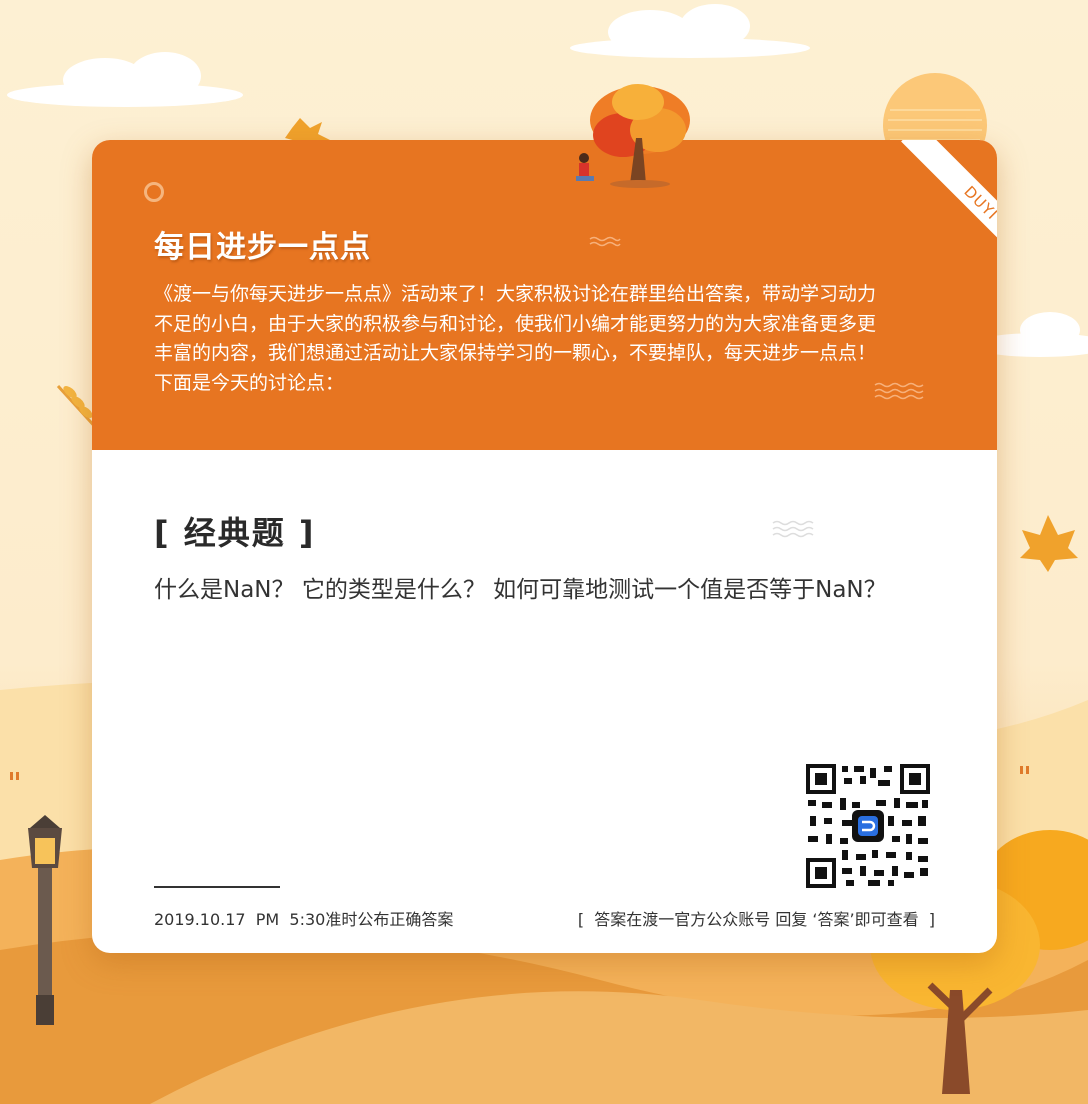 The image size is (1088, 1104). What do you see at coordinates (235, 533) in the screenshot?
I see `section-title: [ 经典题 ]` at bounding box center [235, 533].